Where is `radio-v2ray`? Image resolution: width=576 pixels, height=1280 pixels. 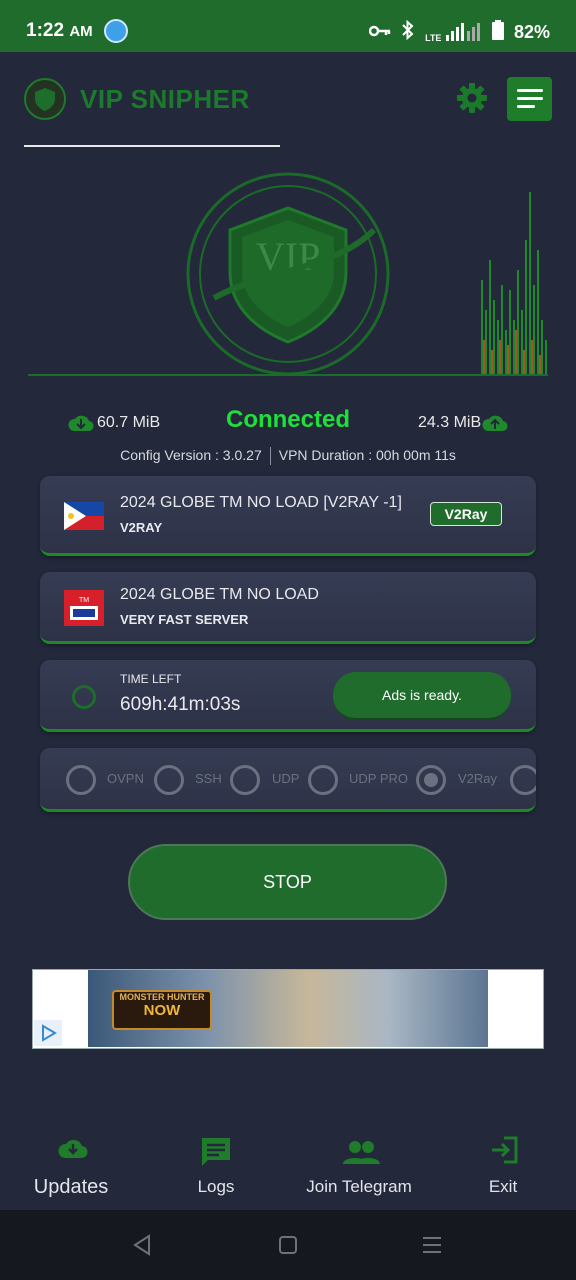 radio-v2ray is located at coordinates (431, 780).